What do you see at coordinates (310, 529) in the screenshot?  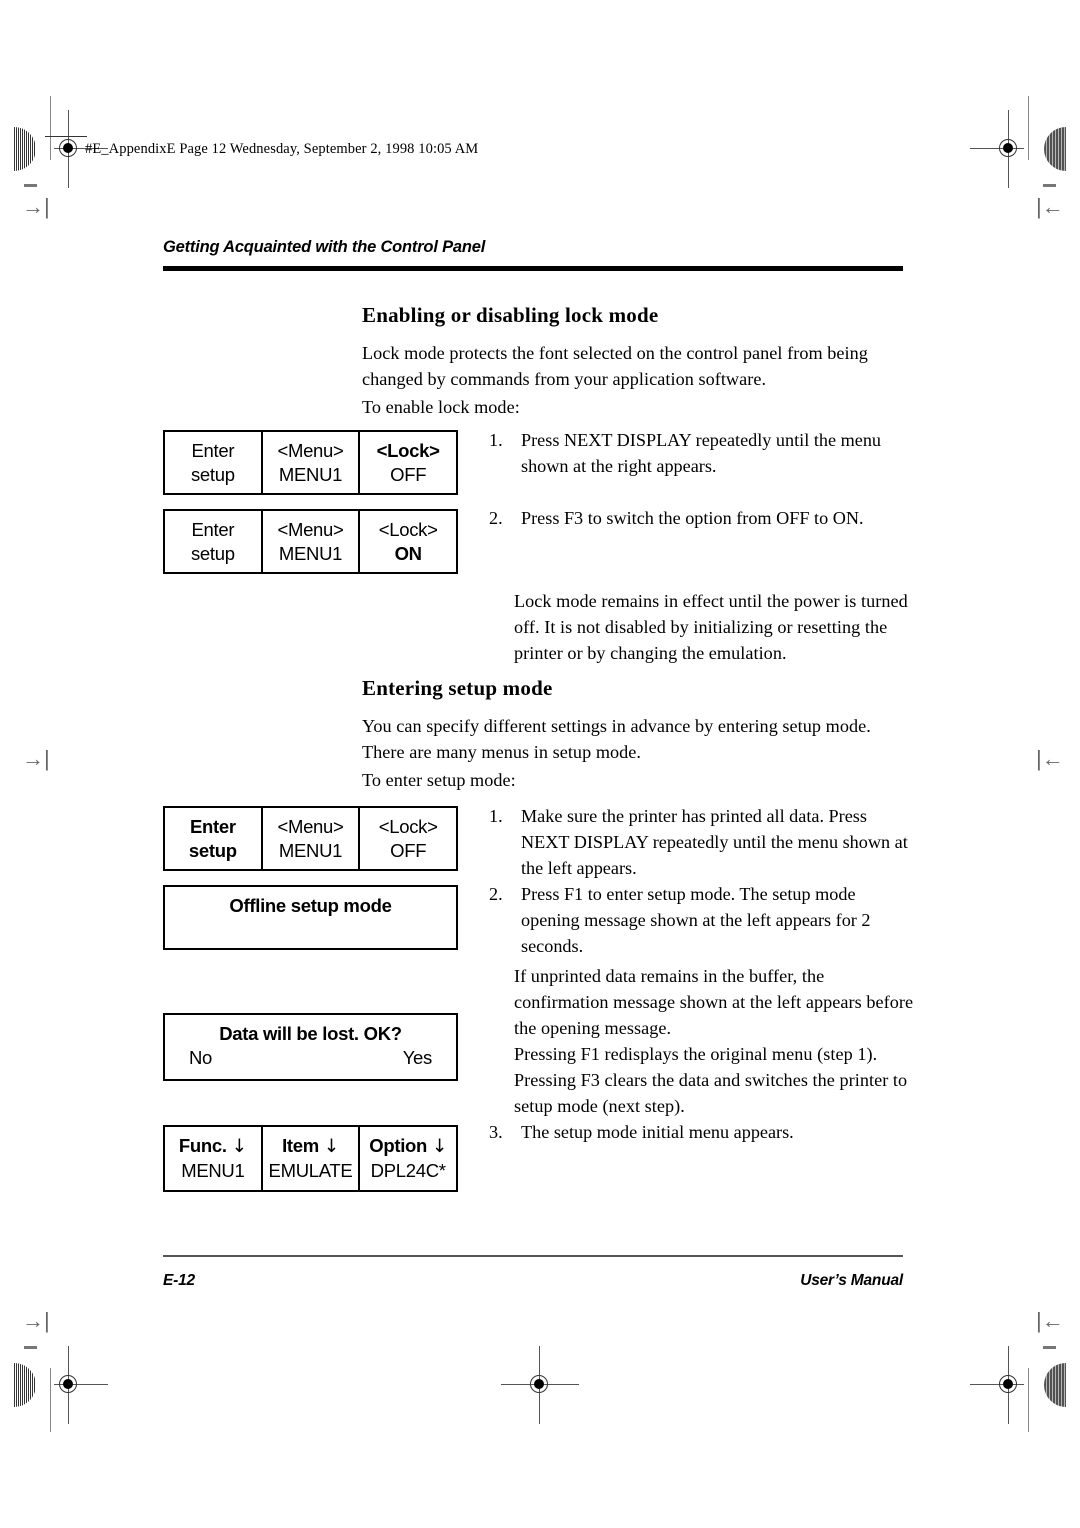 I see `panel-lock-on-cell-2-top: <Menu>` at bounding box center [310, 529].